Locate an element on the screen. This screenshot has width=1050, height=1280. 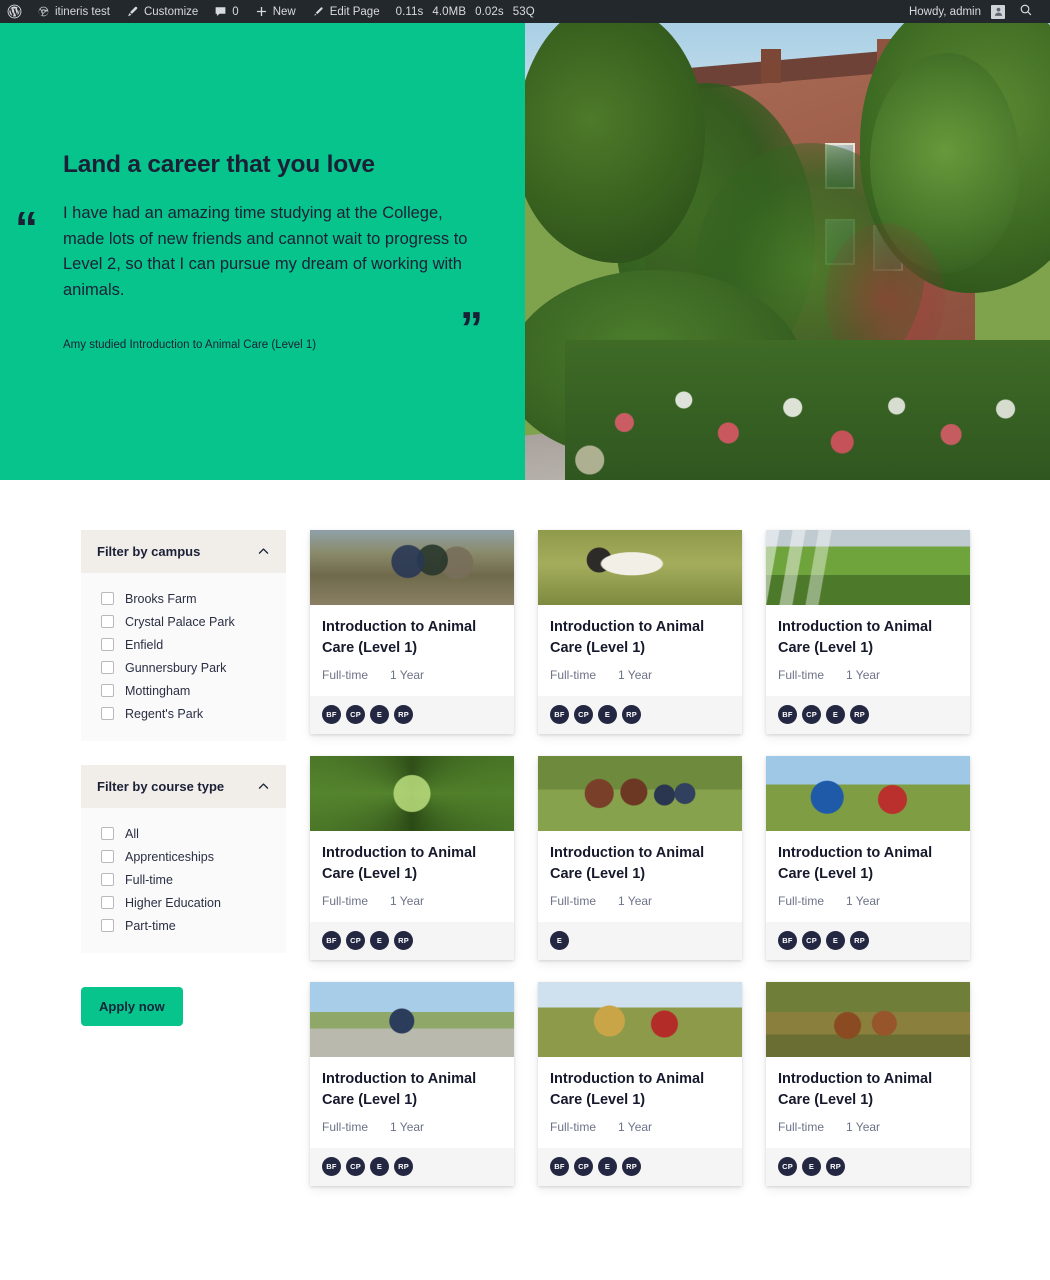
hero-image-chimney-secondary is located at coordinates (771, 66).